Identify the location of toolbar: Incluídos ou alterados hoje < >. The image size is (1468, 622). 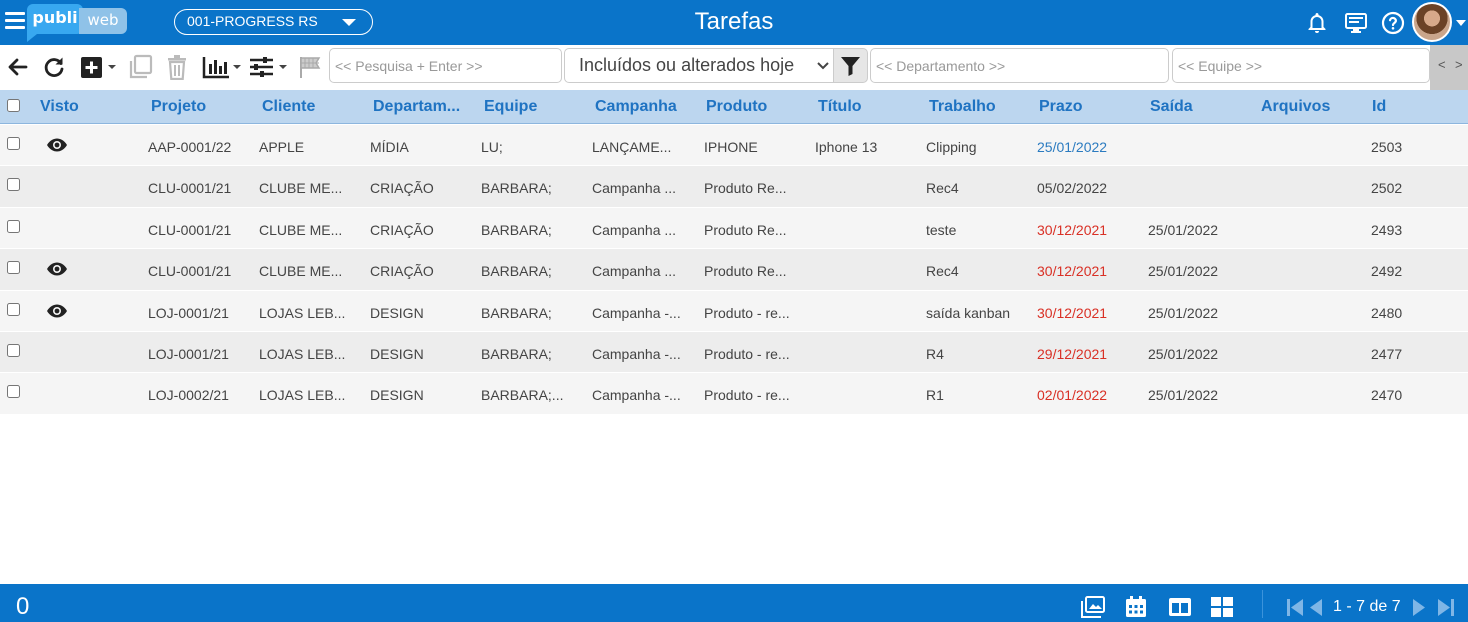
(734, 67).